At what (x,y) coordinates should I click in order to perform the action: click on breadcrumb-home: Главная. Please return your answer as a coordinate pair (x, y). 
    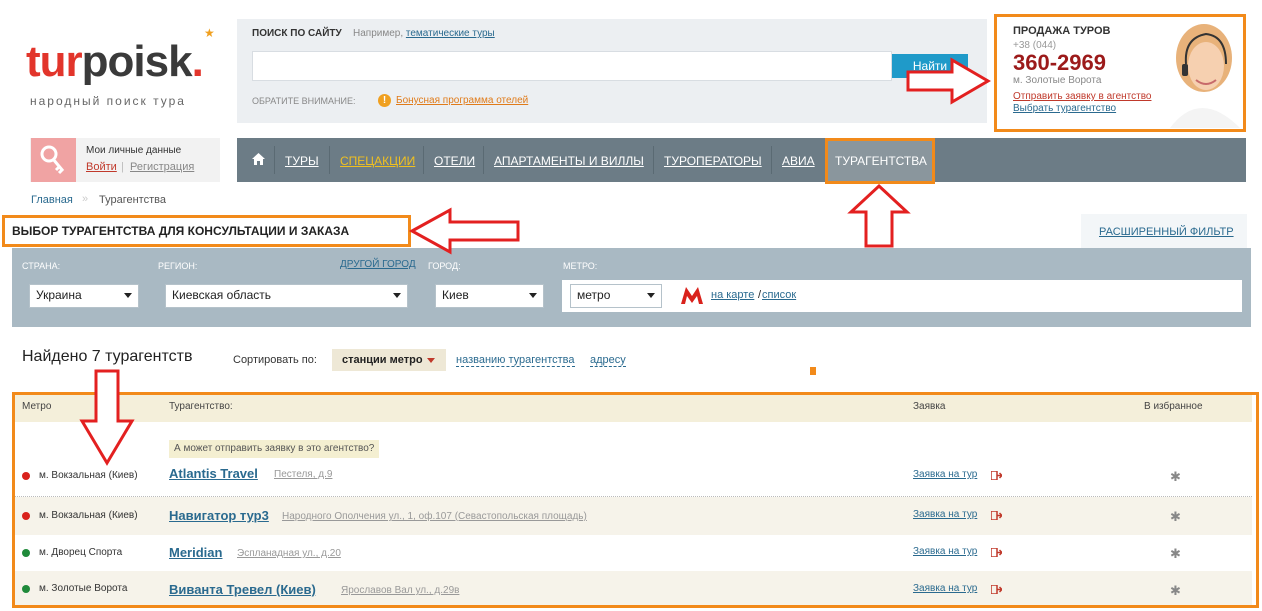
    Looking at the image, I should click on (52, 200).